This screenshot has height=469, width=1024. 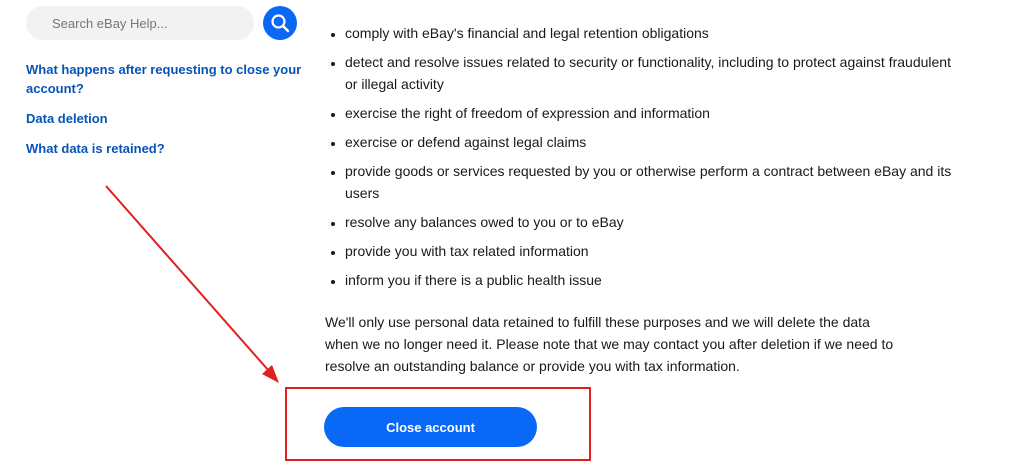 What do you see at coordinates (655, 251) in the screenshot?
I see `list-item: provide you with tax related information` at bounding box center [655, 251].